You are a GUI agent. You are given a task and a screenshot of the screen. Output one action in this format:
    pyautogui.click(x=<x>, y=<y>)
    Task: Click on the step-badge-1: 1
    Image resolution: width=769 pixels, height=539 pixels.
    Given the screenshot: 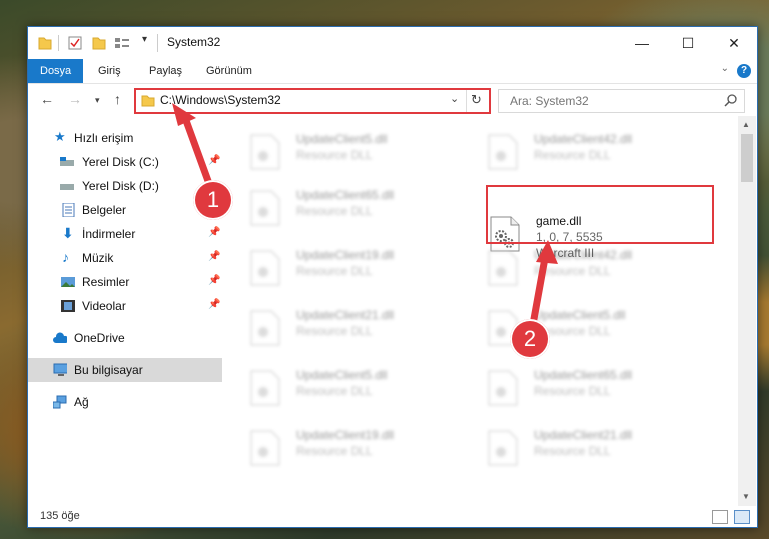 What is the action you would take?
    pyautogui.click(x=213, y=200)
    